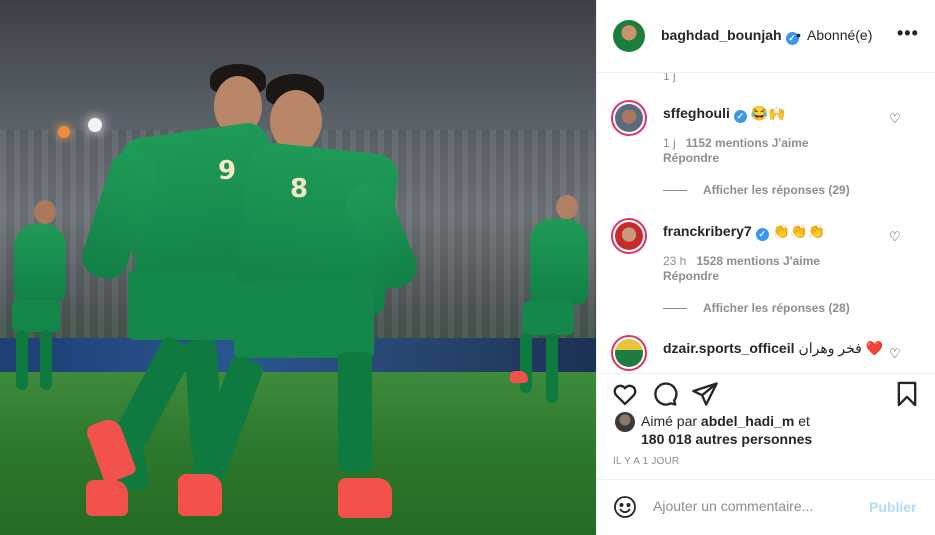  I want to click on liked-by-conj: et, so click(804, 421).